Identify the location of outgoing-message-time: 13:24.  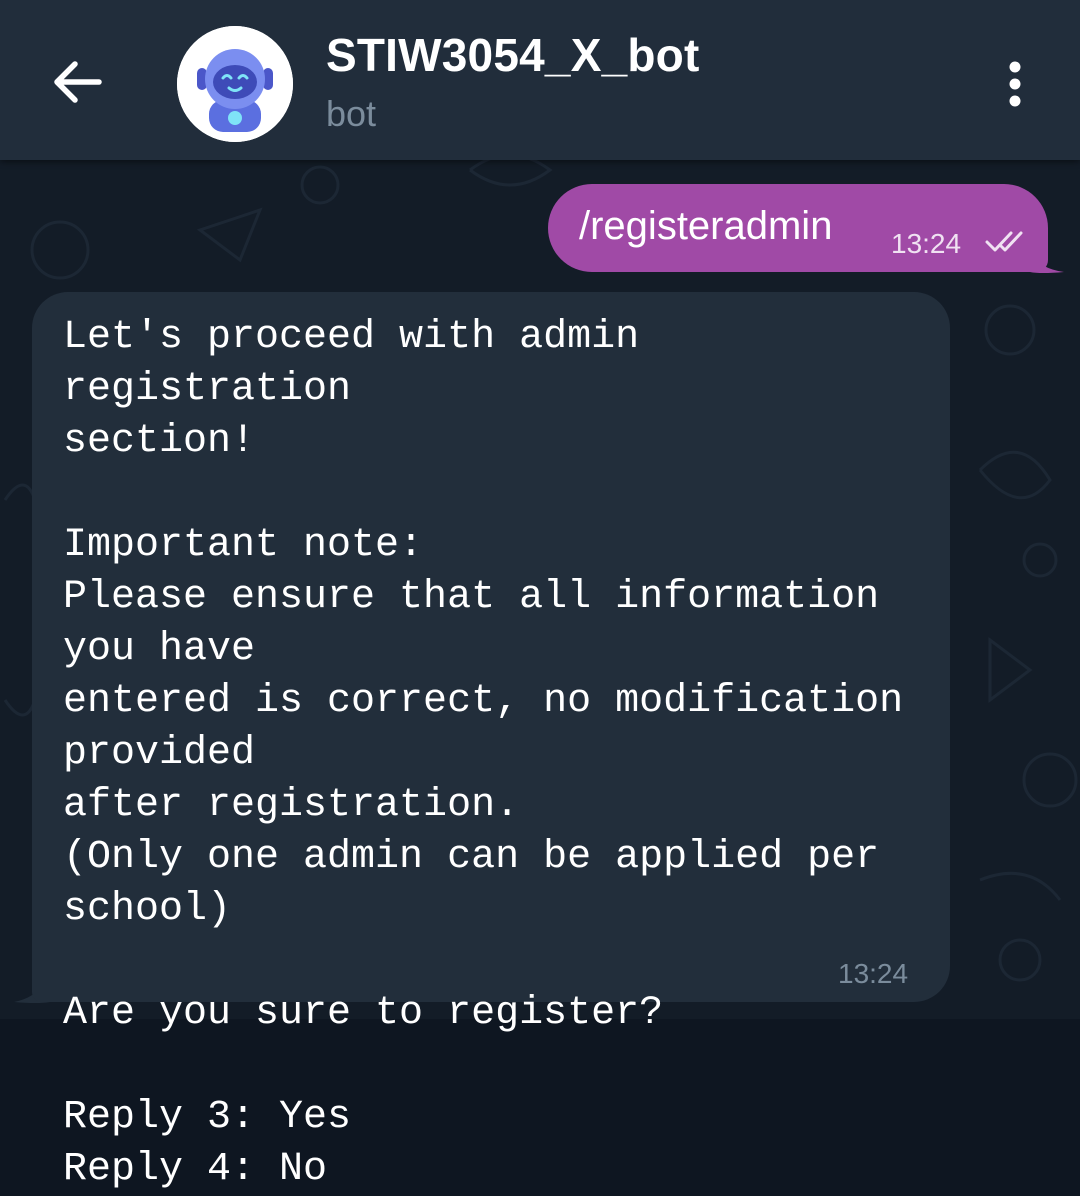
(926, 243).